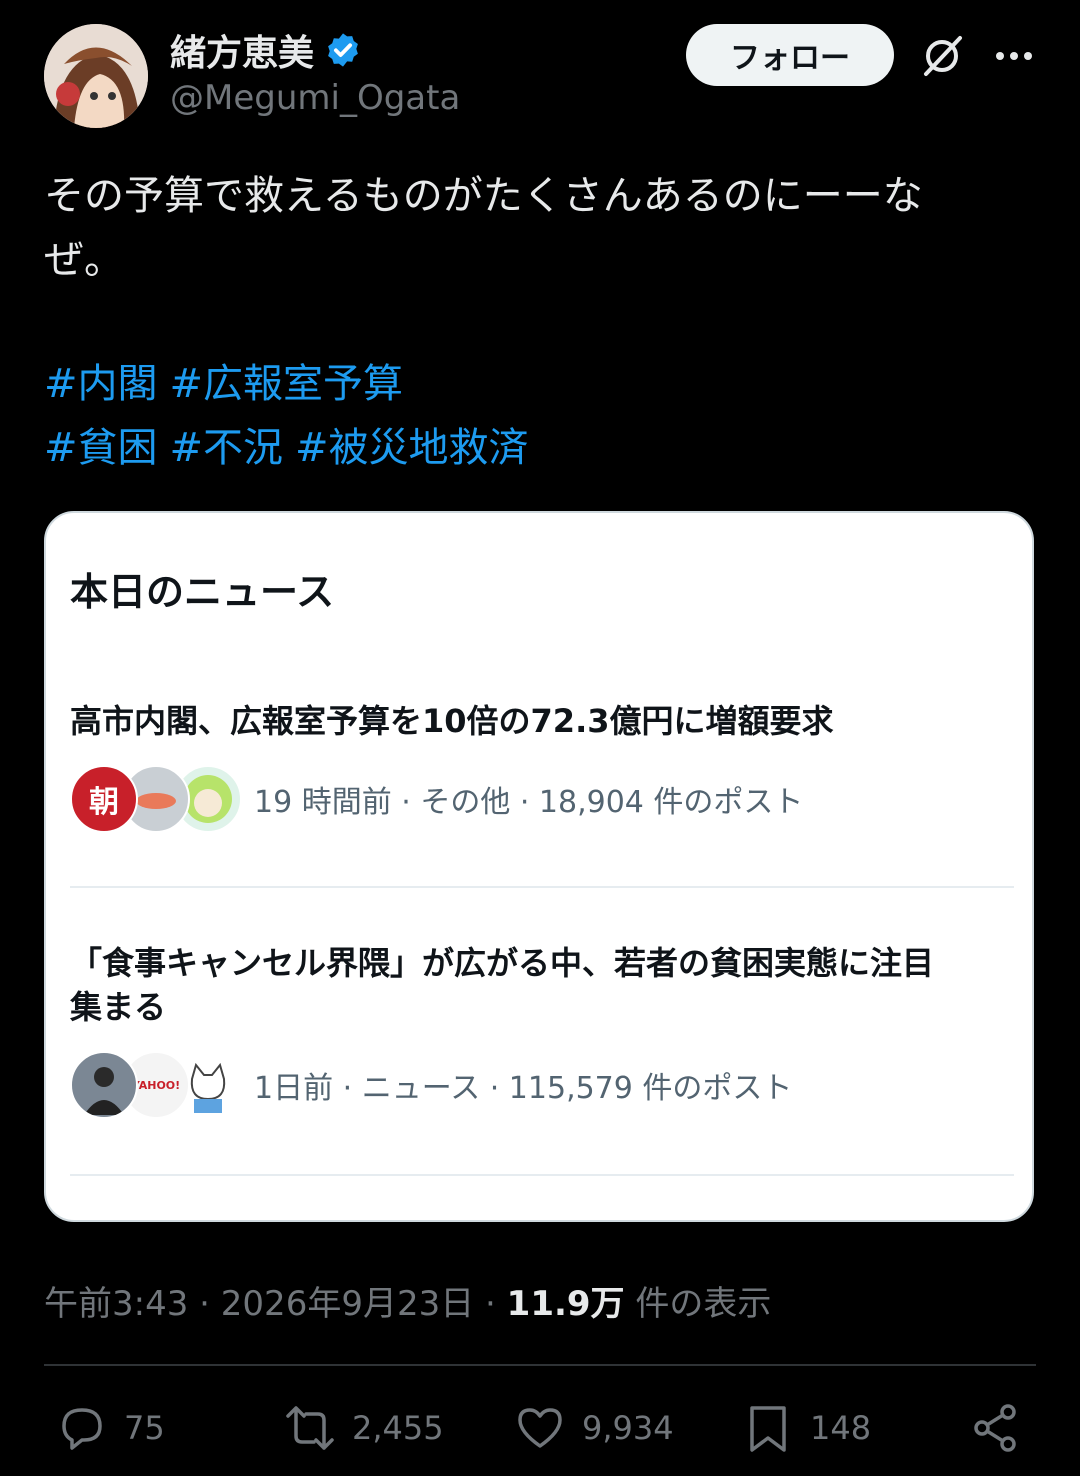 This screenshot has height=1476, width=1080. What do you see at coordinates (539, 228) in the screenshot?
I see `tweet-text: その予算で救えるものがたくさんあるのにーーな ぜ。` at bounding box center [539, 228].